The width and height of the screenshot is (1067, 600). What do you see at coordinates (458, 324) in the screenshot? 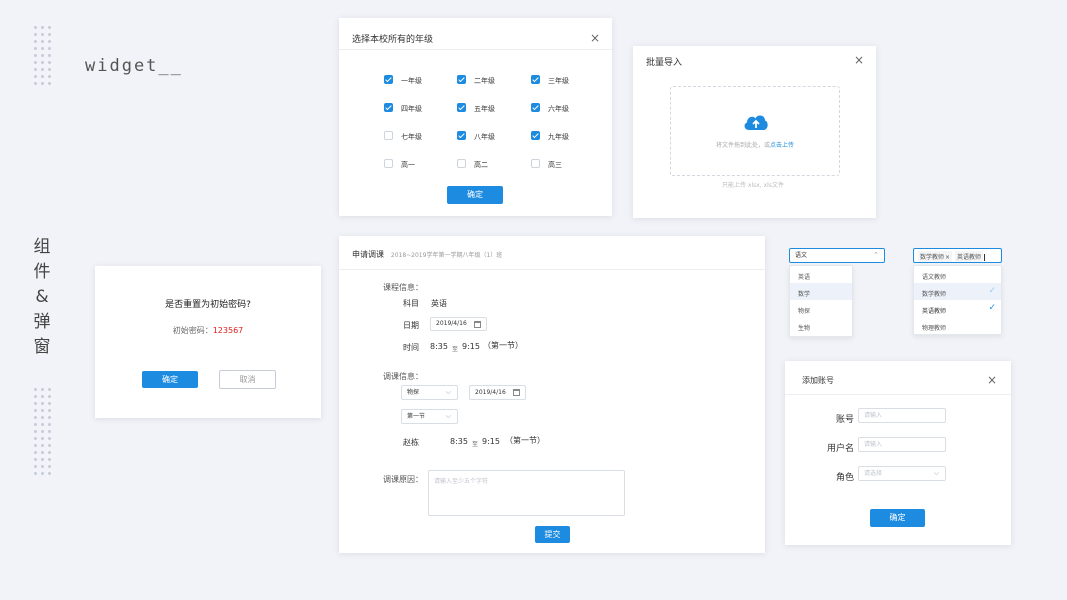
I see `date-picker: 2019/4/16` at bounding box center [458, 324].